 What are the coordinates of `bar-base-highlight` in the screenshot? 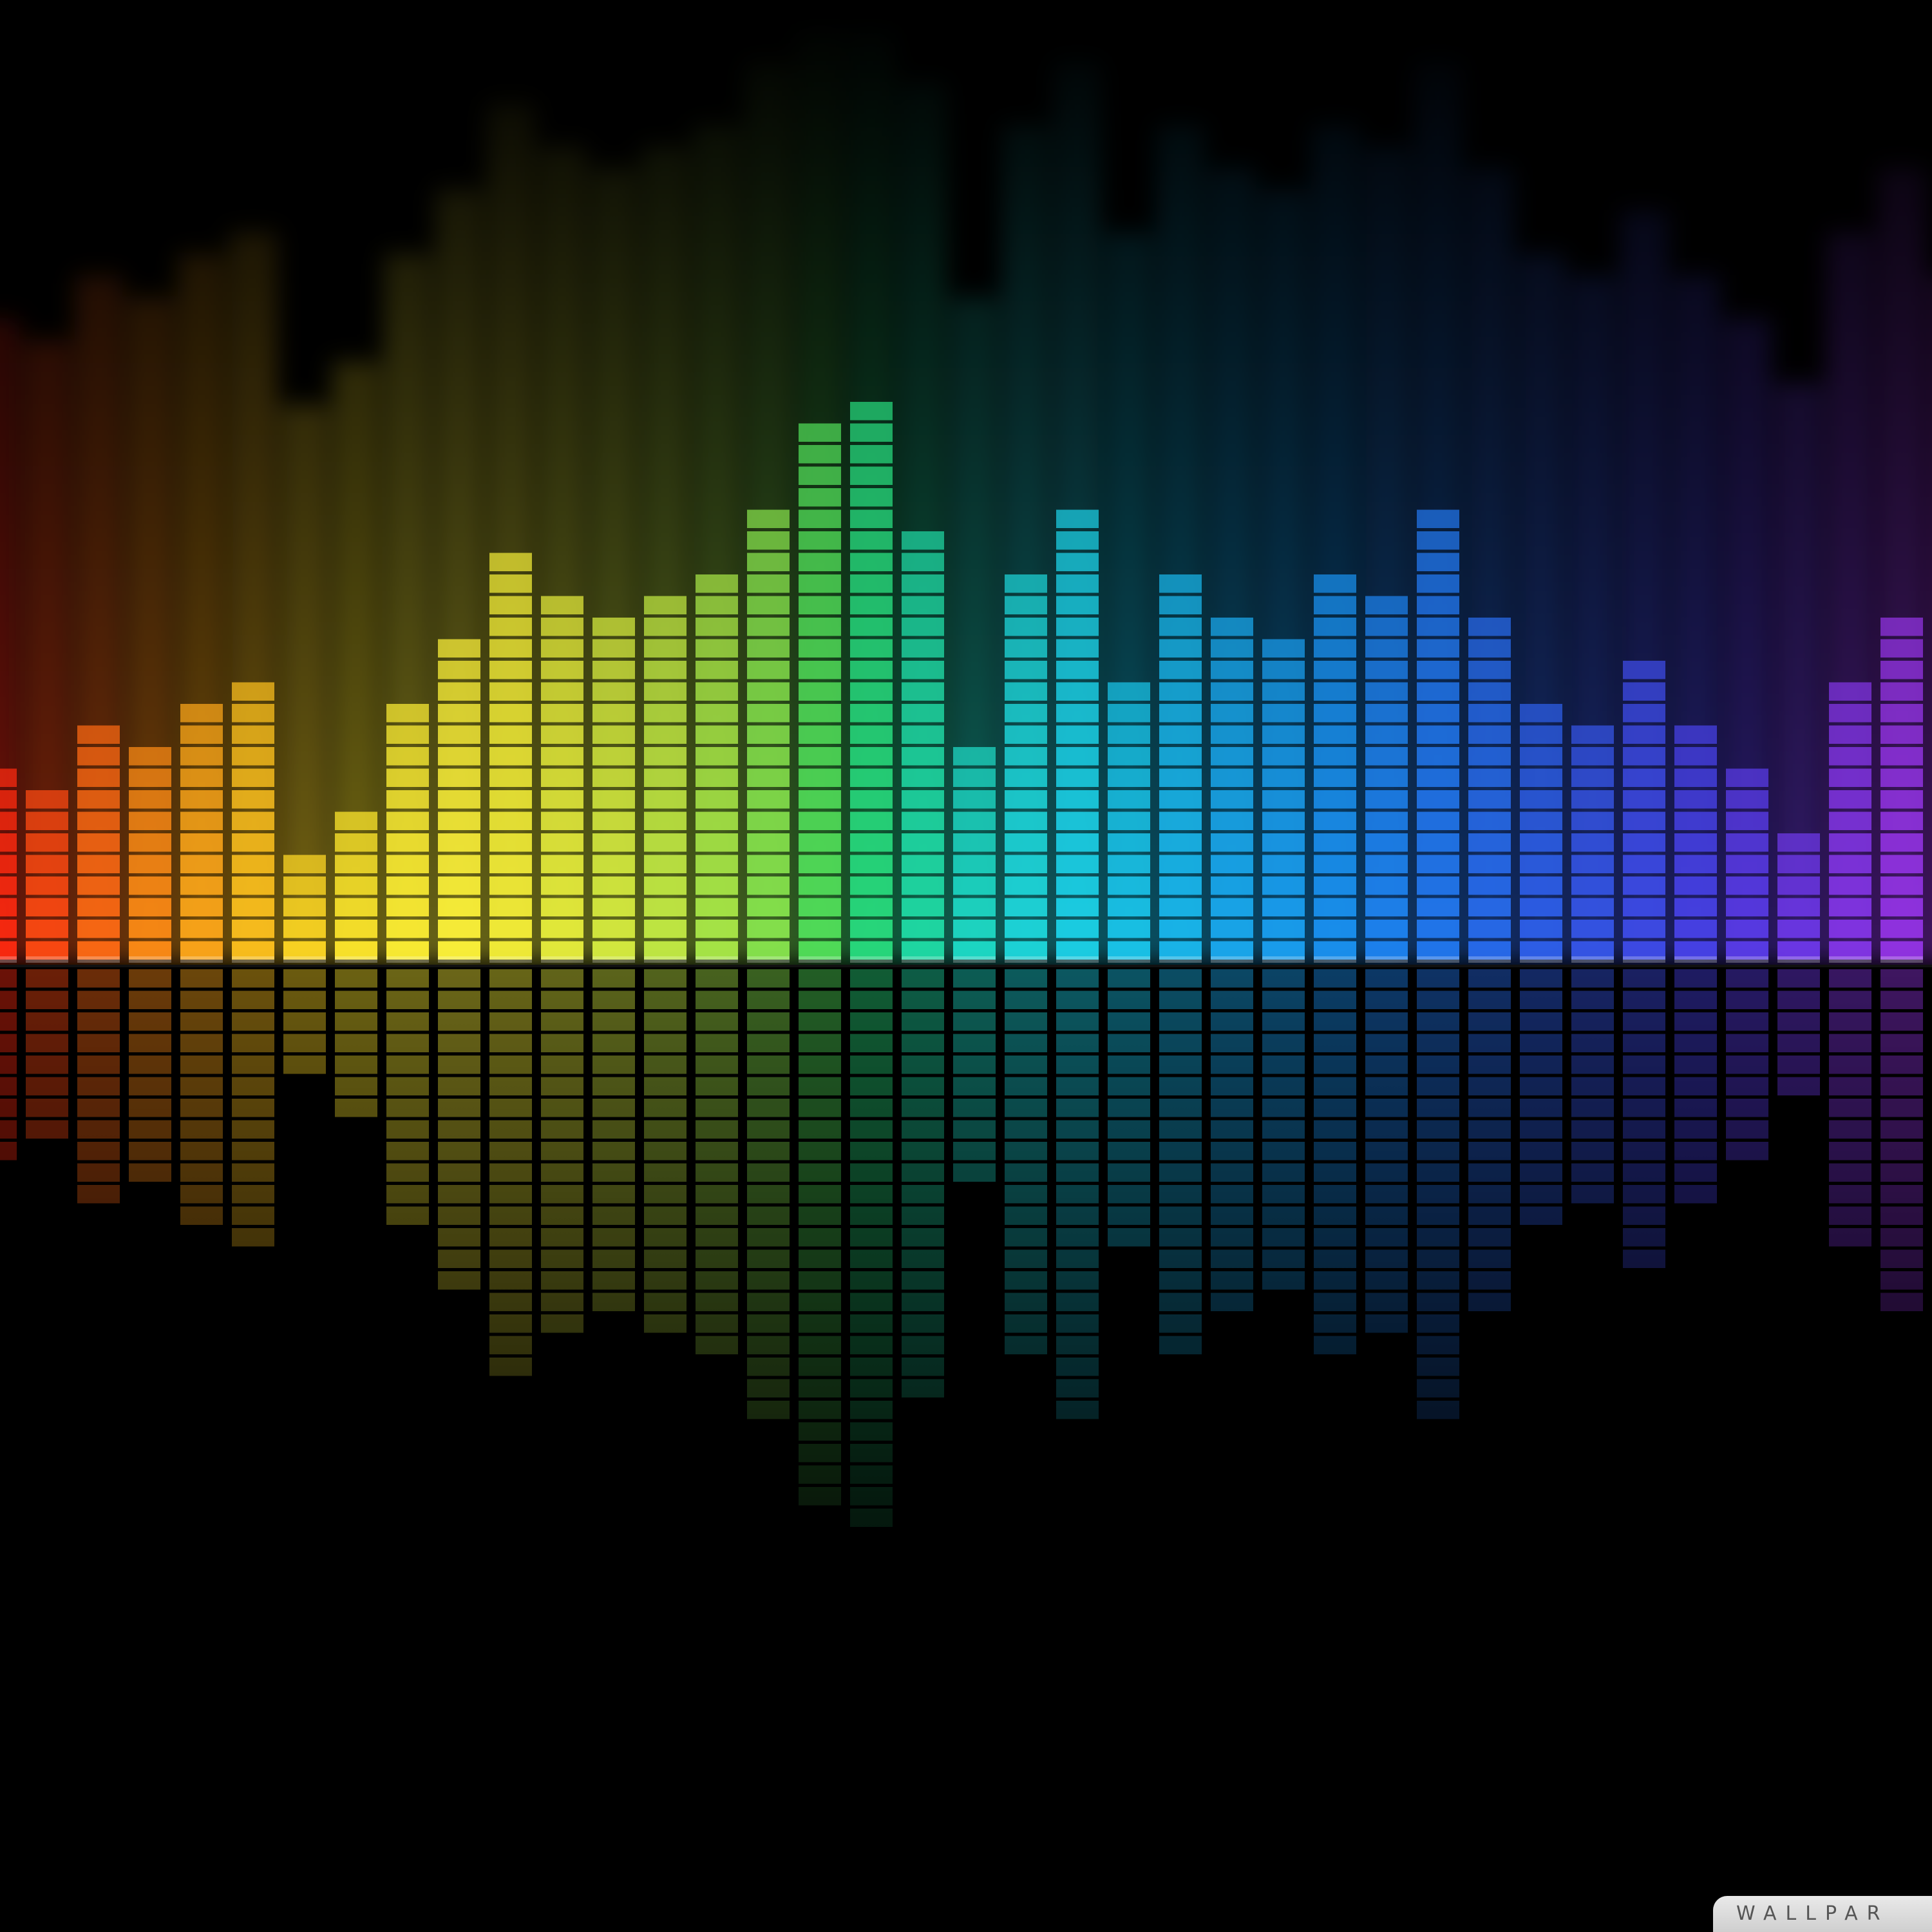 It's located at (459, 959).